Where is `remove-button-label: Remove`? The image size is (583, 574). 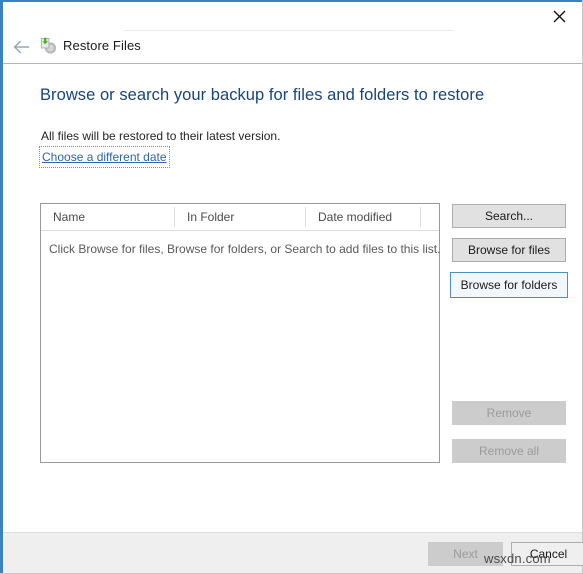
remove-button-label: Remove is located at coordinates (509, 413).